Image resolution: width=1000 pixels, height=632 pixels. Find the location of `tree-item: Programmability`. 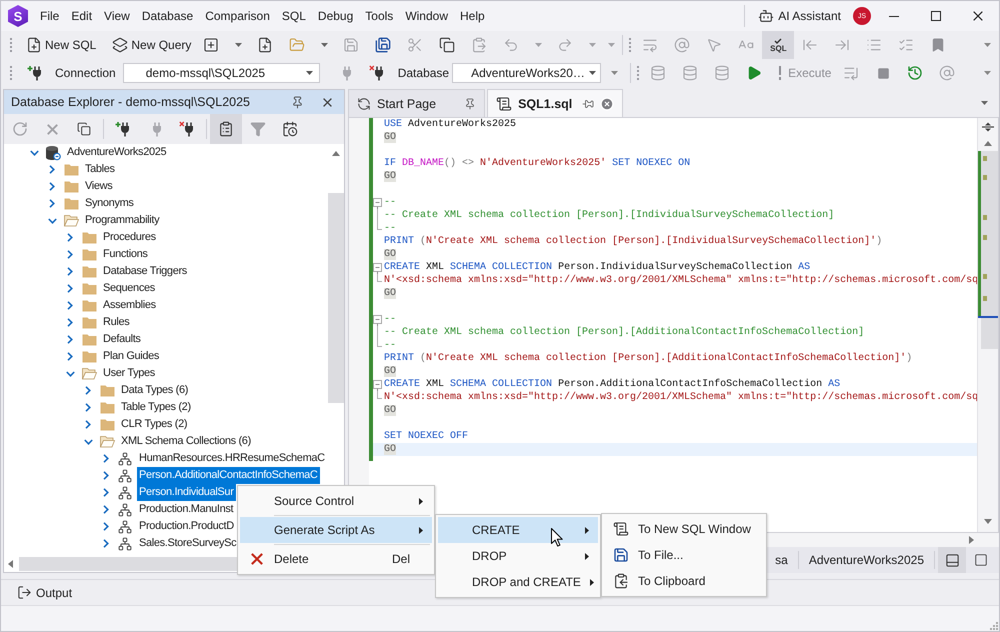

tree-item: Programmability is located at coordinates (122, 220).